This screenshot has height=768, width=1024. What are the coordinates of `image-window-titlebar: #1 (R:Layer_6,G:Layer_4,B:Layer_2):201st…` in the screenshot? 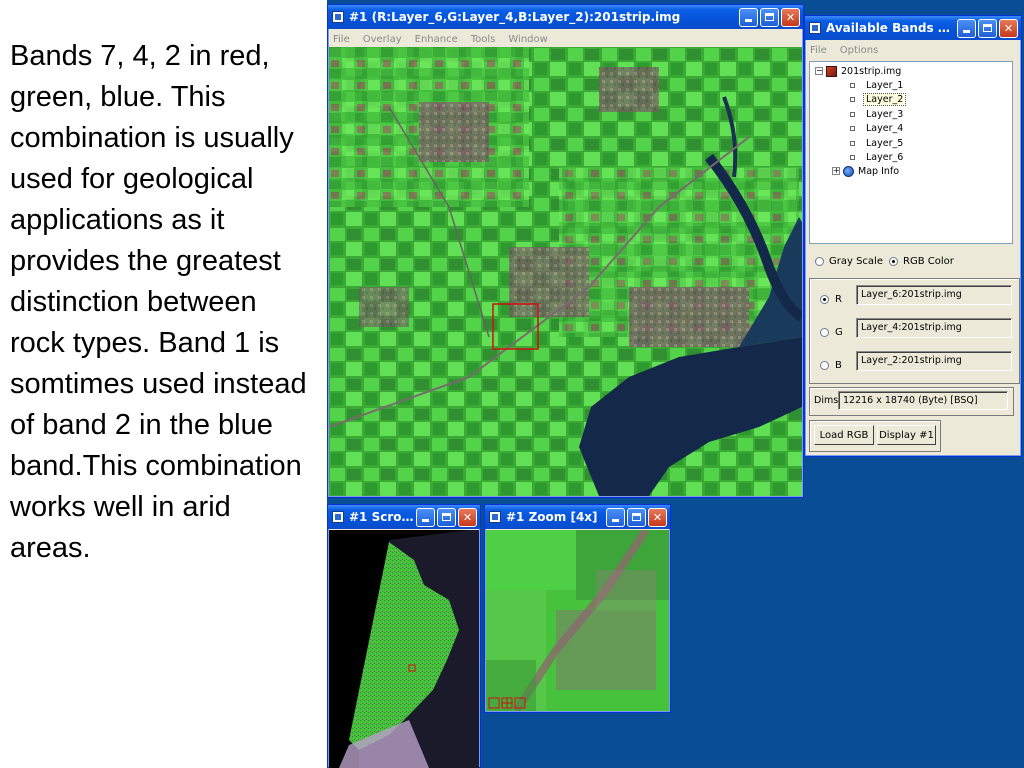 It's located at (565, 17).